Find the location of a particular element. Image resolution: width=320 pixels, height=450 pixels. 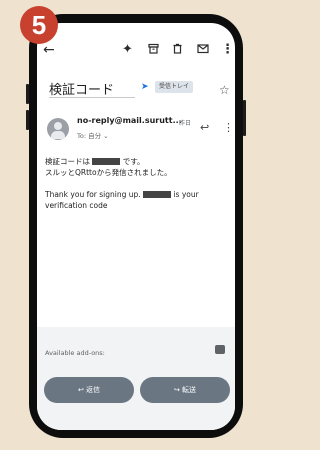

recipient-line: To: 自分 ⌄ is located at coordinates (93, 135).